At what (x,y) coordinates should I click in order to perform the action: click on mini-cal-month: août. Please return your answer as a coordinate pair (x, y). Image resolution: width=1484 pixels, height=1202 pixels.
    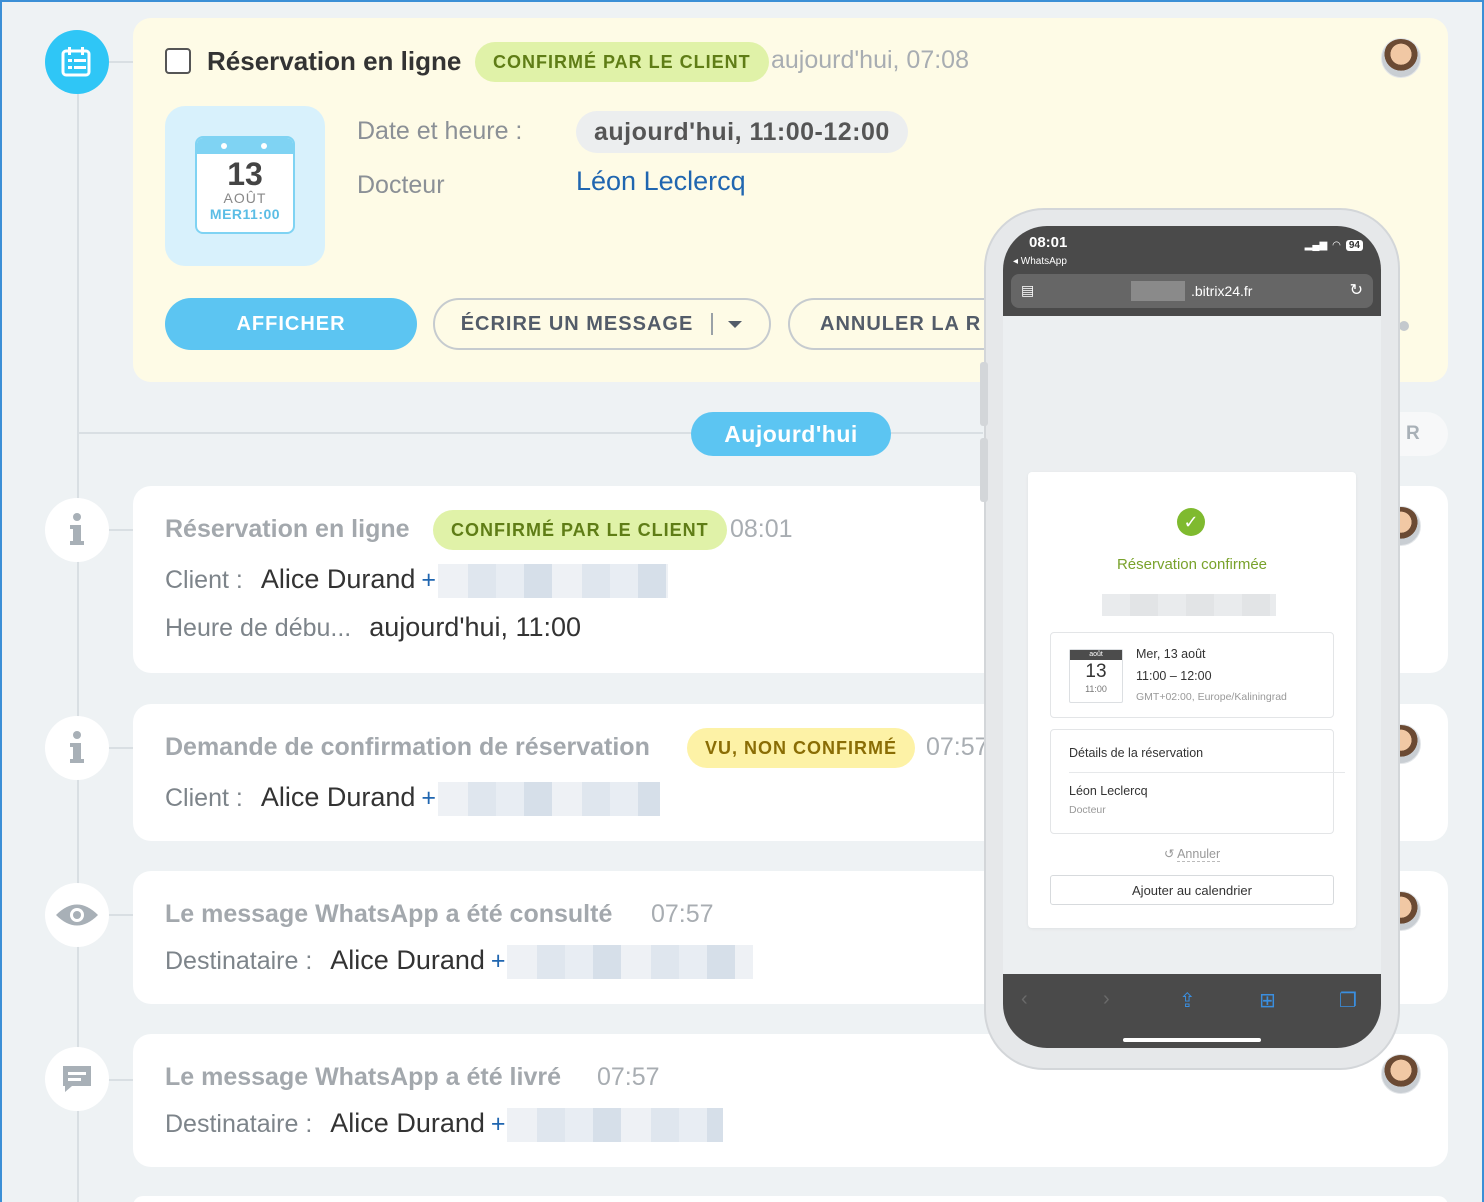
    Looking at the image, I should click on (1096, 655).